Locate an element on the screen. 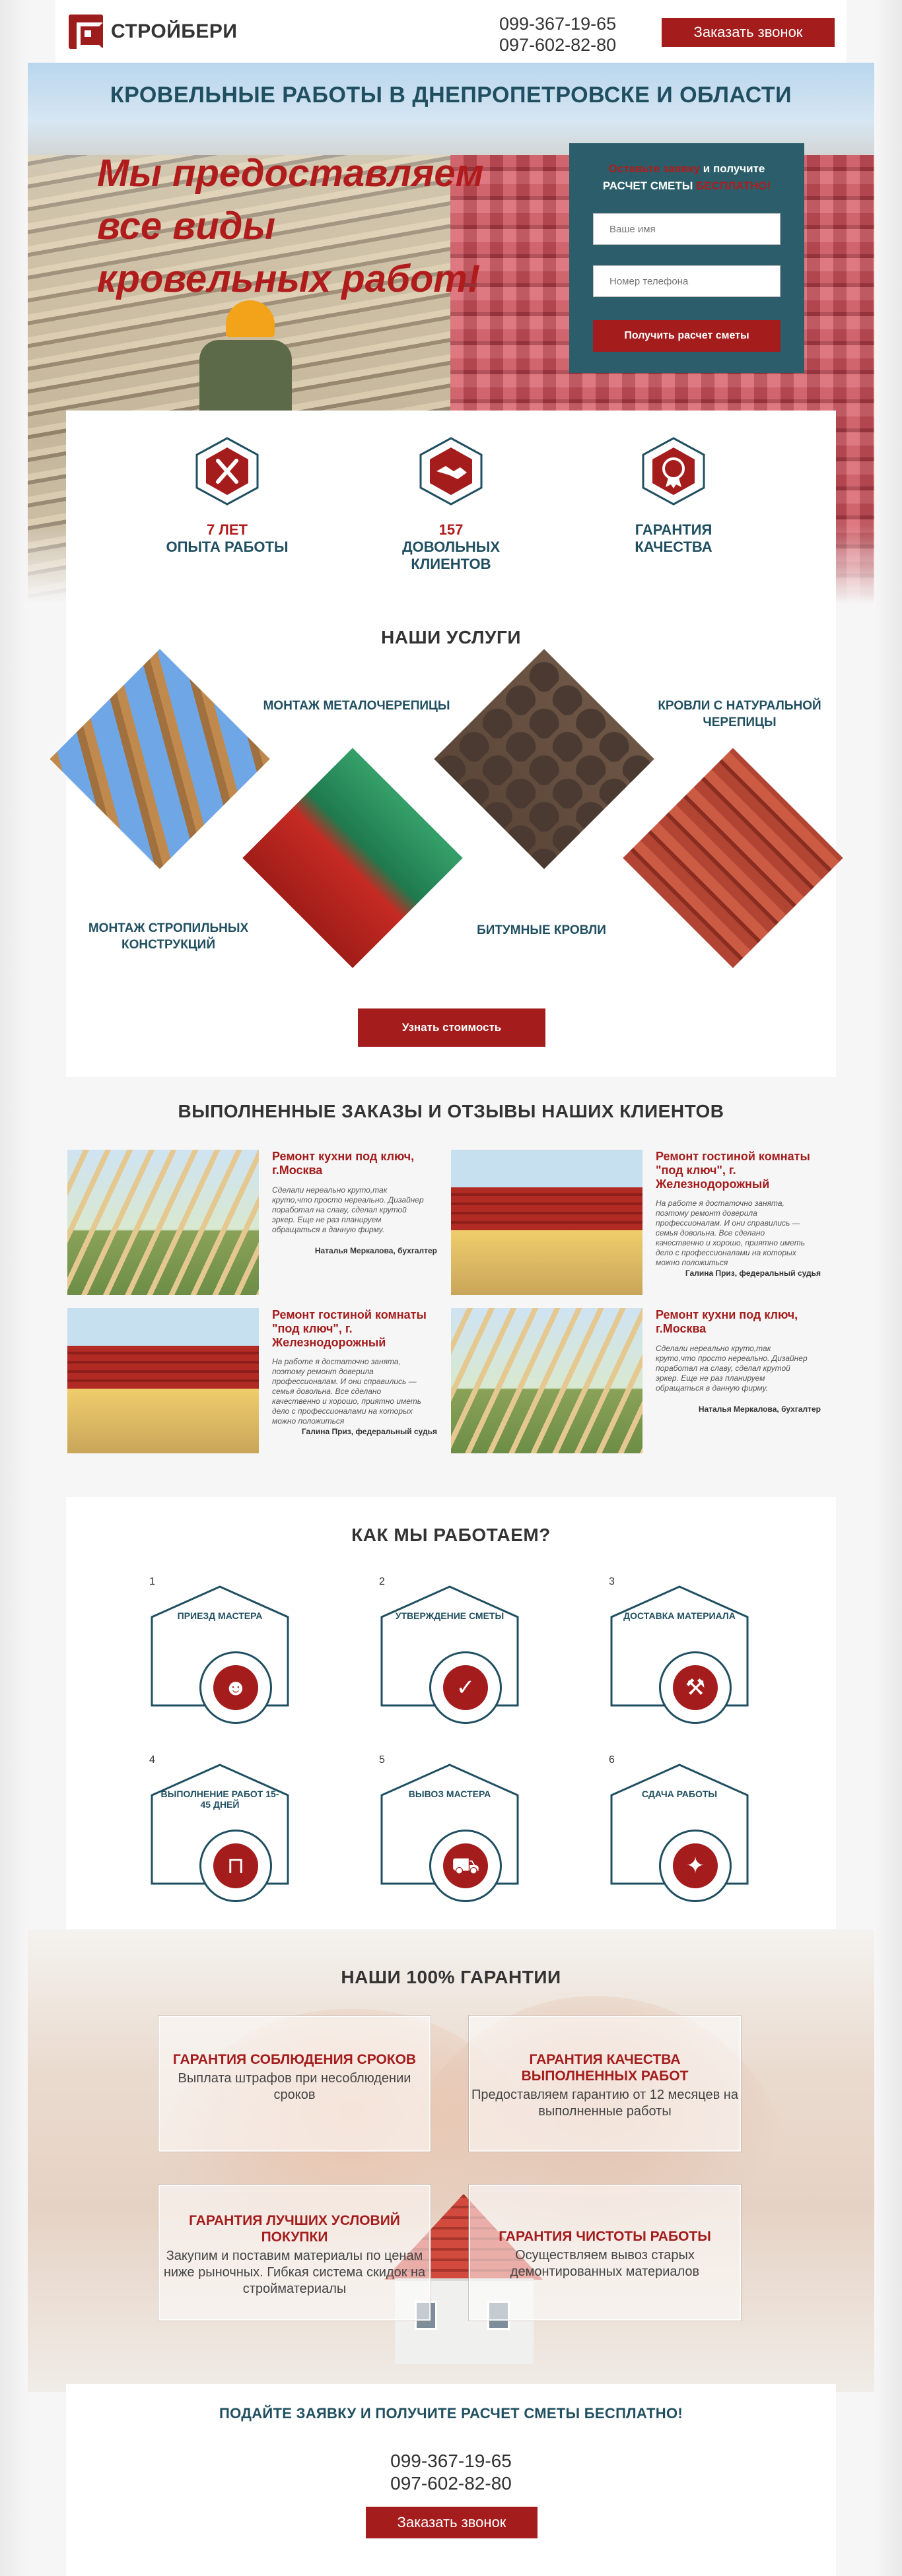 The width and height of the screenshot is (902, 2576). paint-roller-icon: ⊓ is located at coordinates (235, 1866).